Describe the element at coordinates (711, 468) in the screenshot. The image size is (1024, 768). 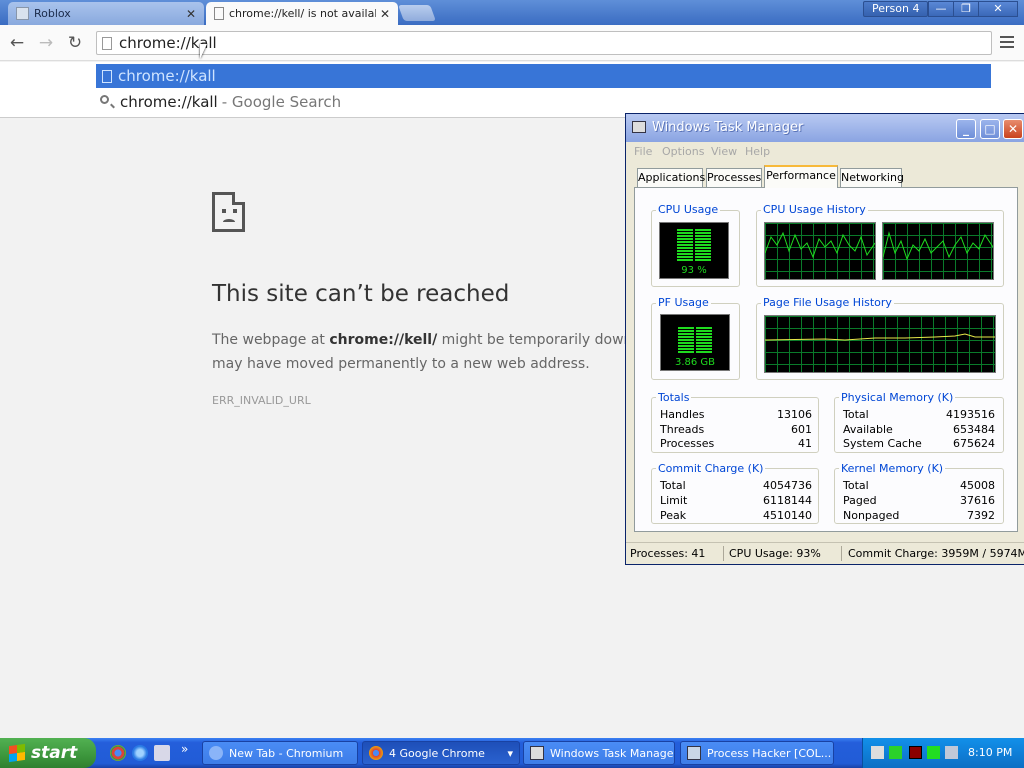
I see `commit-charge-title: Commit Charge (K)` at that location.